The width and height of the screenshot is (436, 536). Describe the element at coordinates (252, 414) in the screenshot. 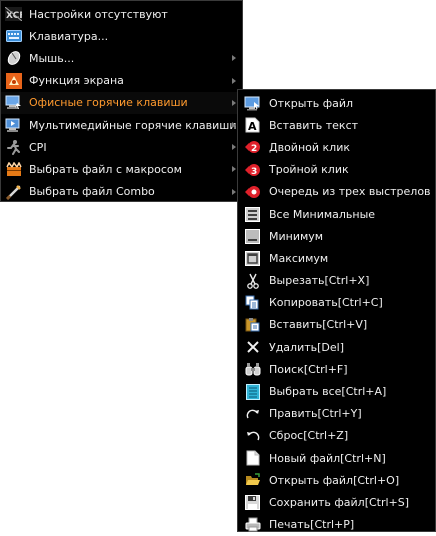

I see `redo-icon` at that location.